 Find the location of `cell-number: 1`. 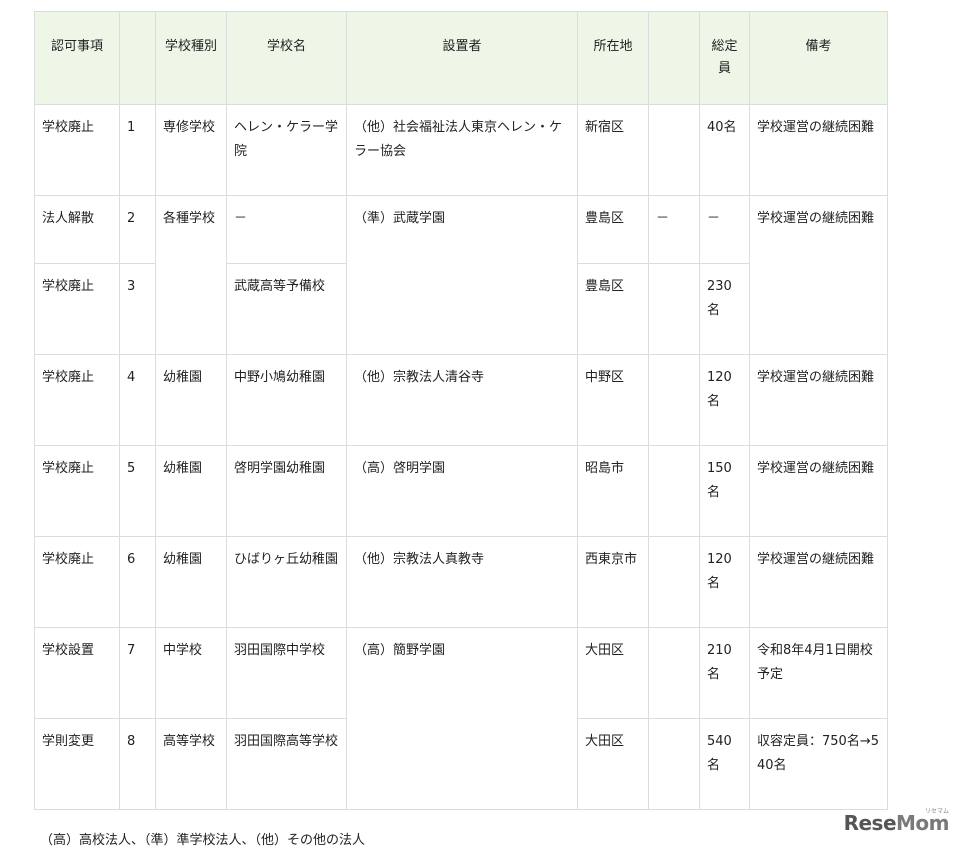

cell-number: 1 is located at coordinates (137, 150).